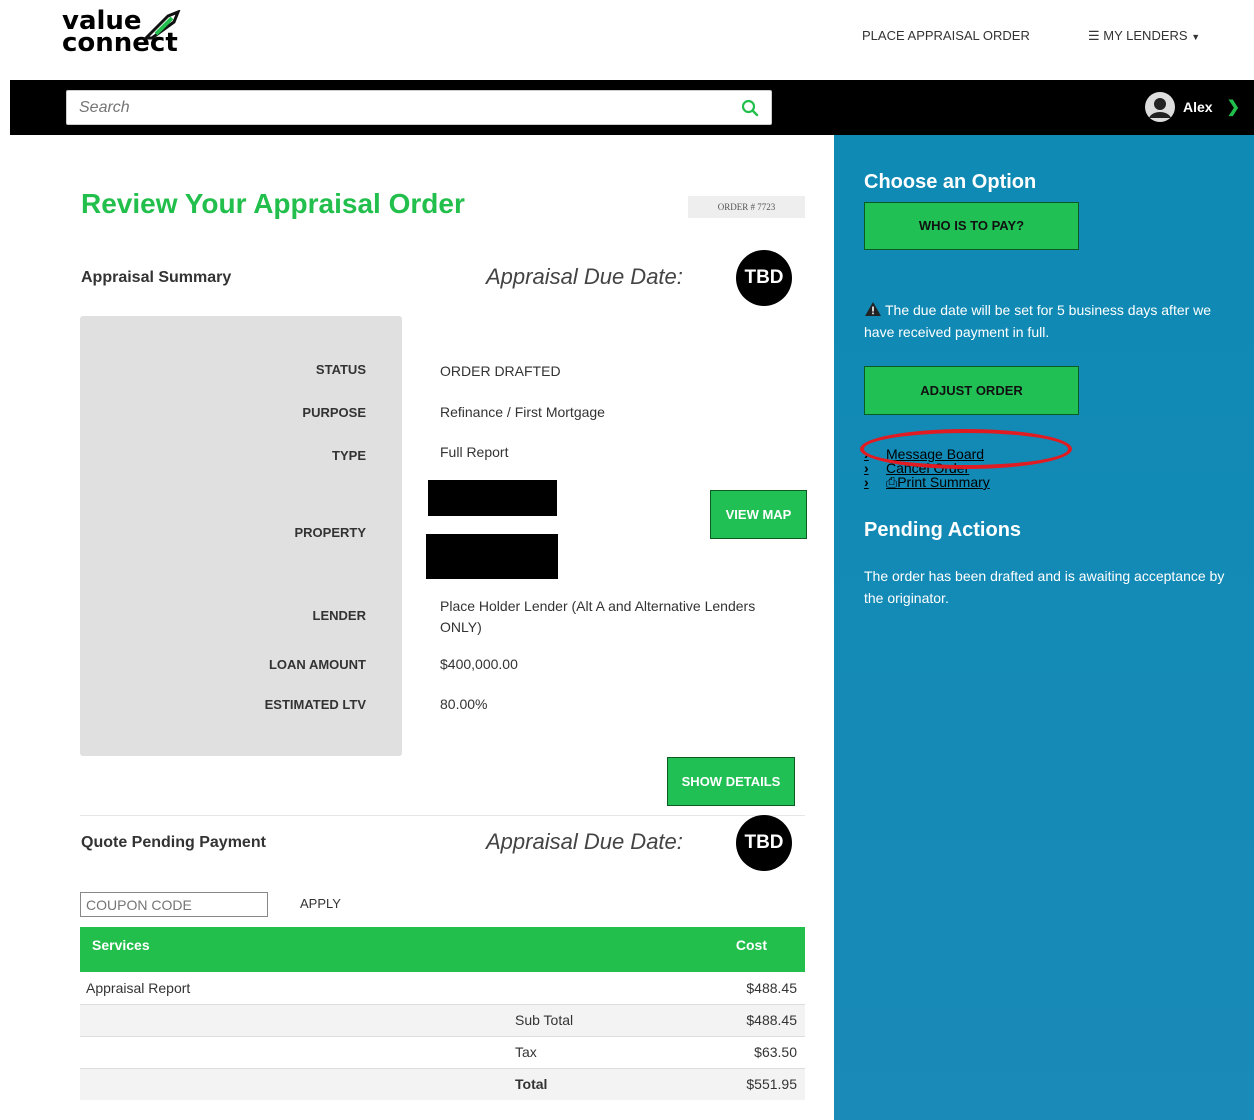 This screenshot has width=1254, height=1120. Describe the element at coordinates (397, 949) in the screenshot. I see `services-column-header: Services` at that location.